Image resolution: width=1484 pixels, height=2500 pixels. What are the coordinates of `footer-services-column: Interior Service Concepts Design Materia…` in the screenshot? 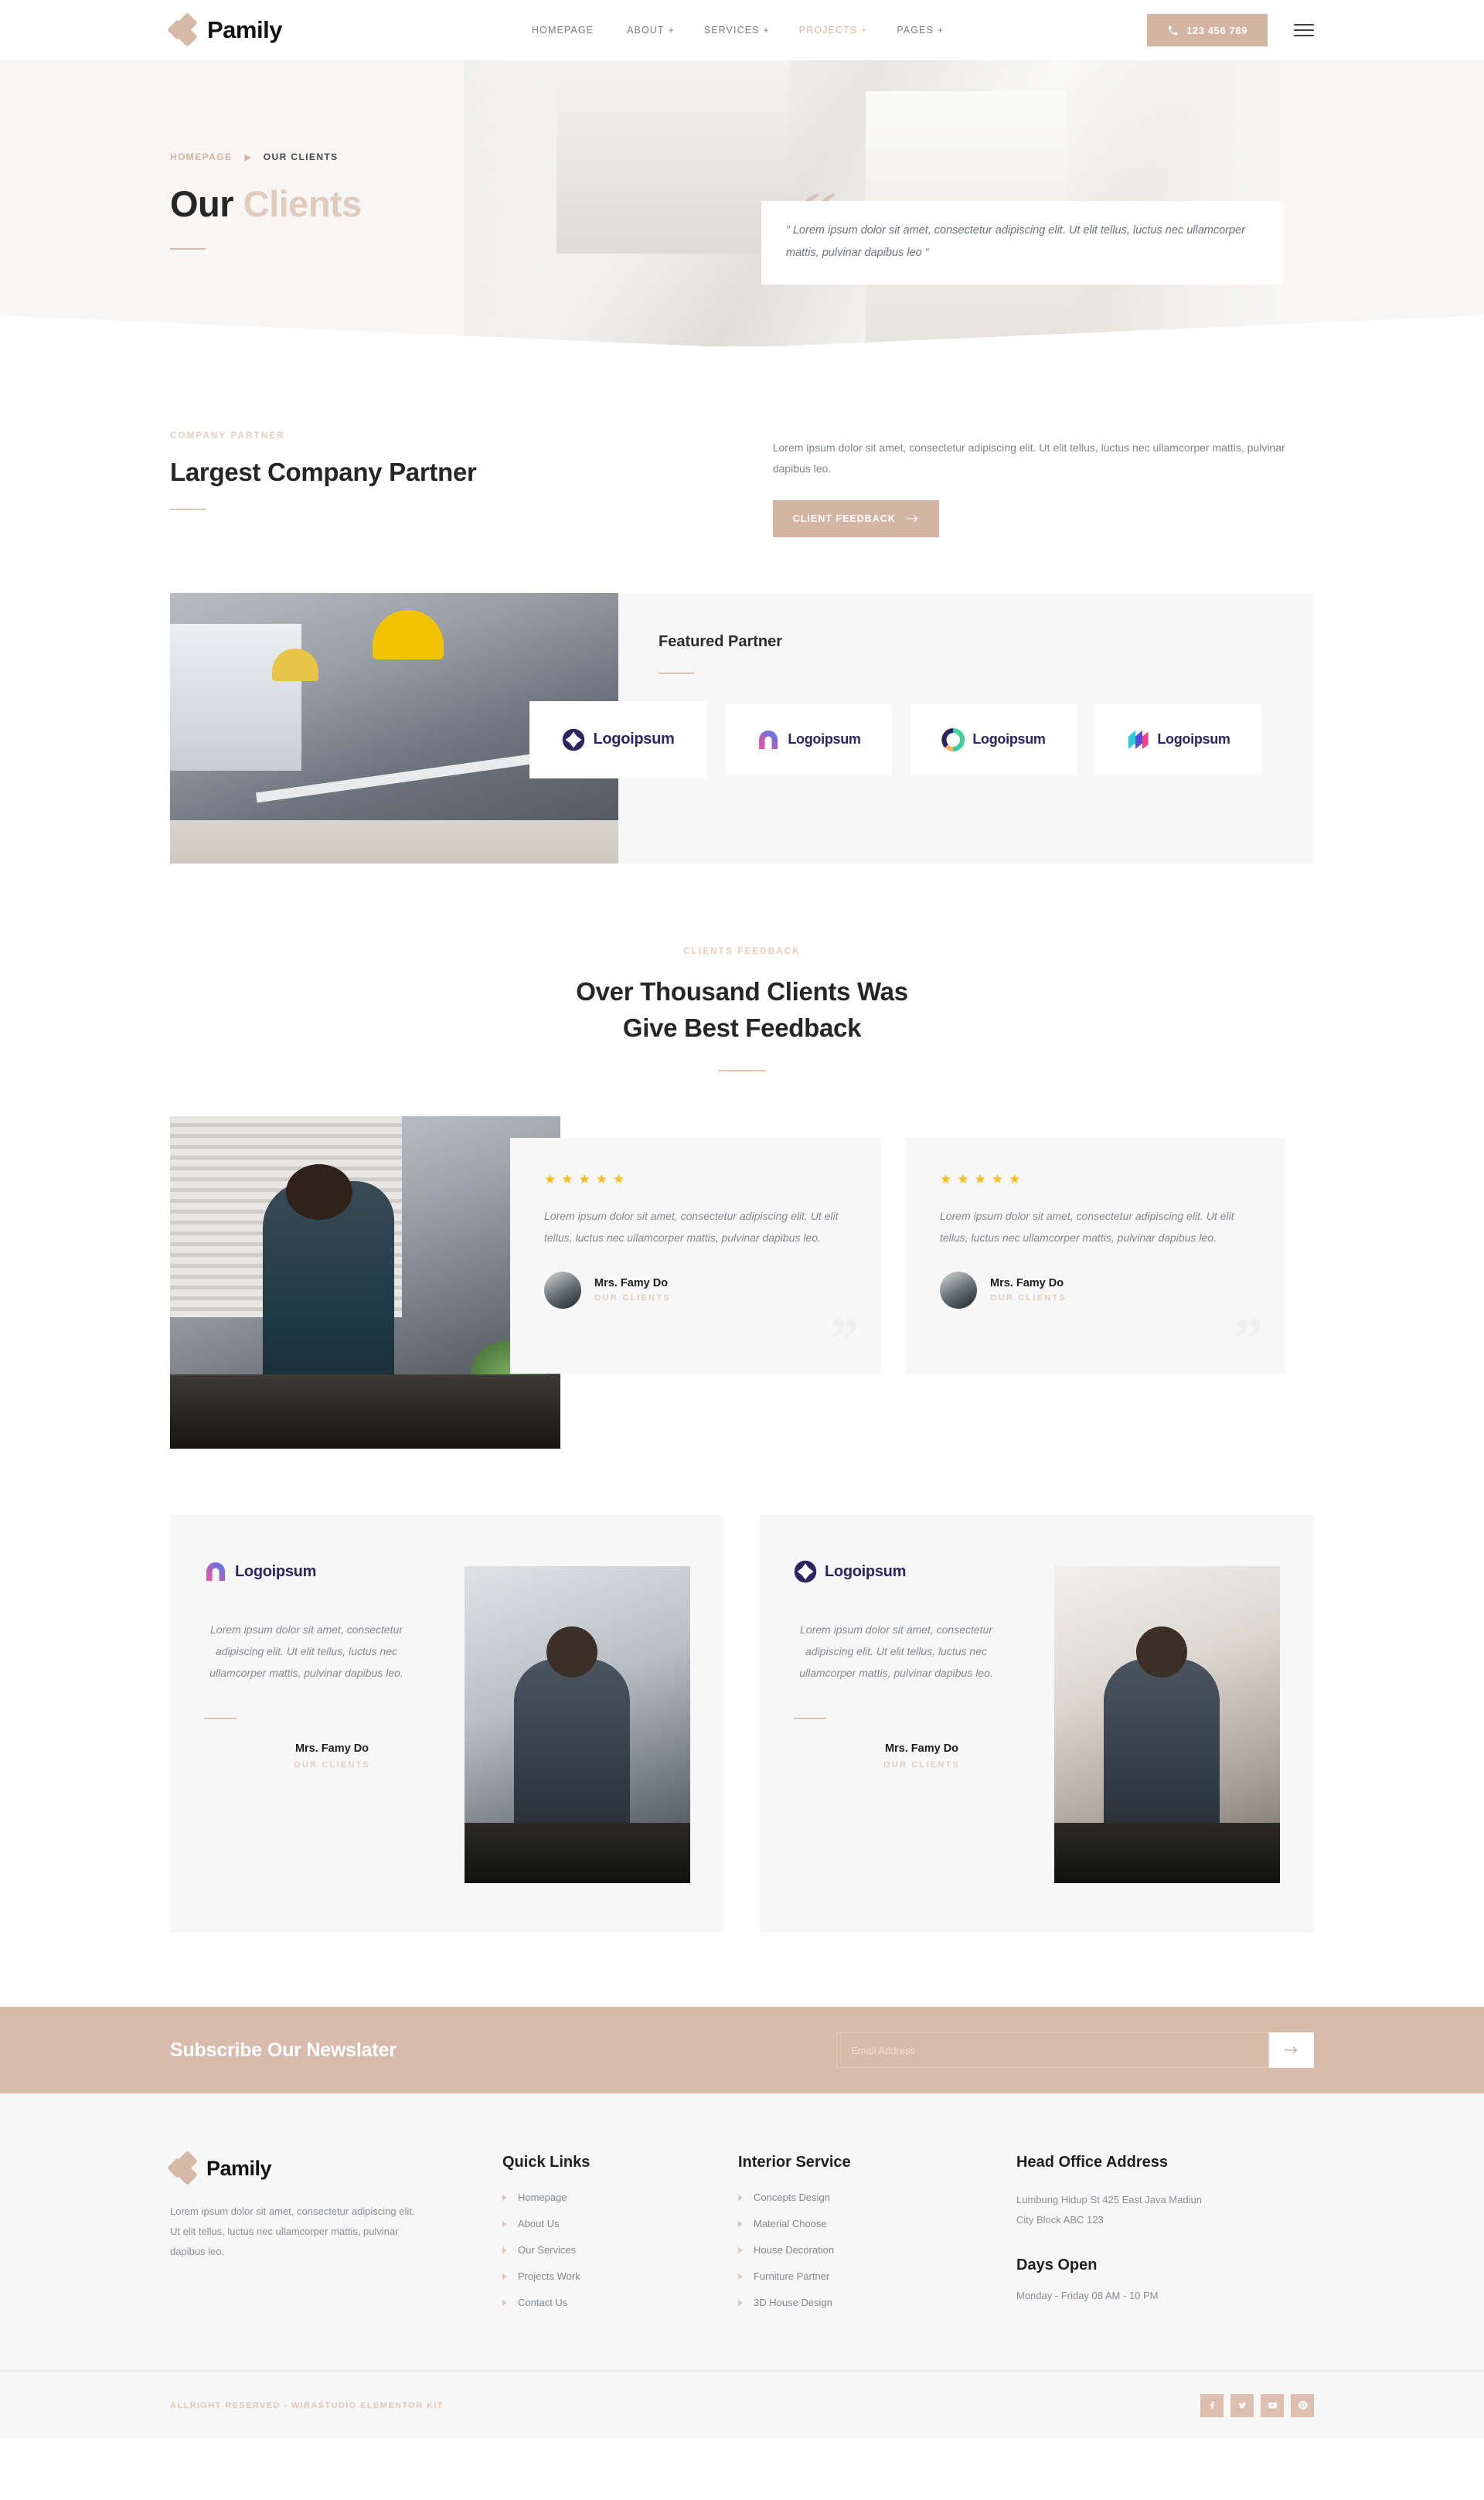 It's located at (877, 2239).